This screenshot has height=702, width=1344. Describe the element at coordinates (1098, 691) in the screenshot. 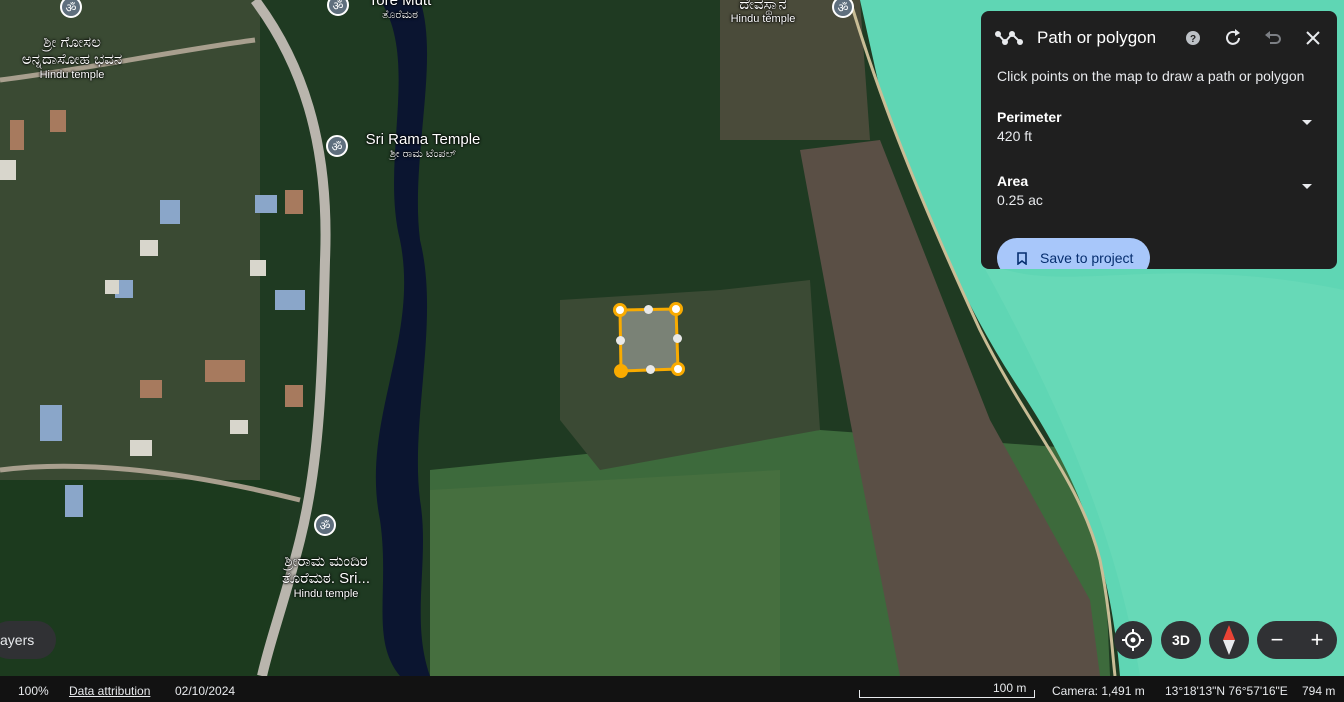

I see `camera-altitude: Camera: 1,491 m` at that location.